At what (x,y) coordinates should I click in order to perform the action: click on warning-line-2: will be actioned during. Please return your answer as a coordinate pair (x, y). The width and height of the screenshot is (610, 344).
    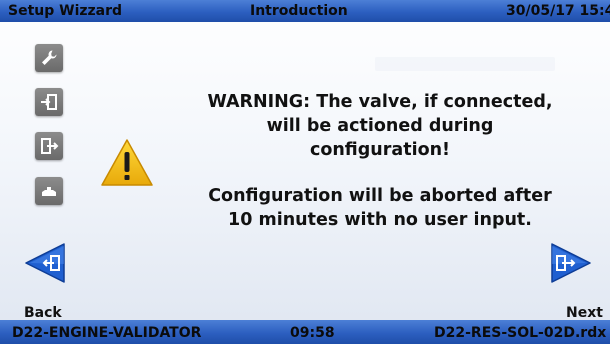
    Looking at the image, I should click on (380, 126).